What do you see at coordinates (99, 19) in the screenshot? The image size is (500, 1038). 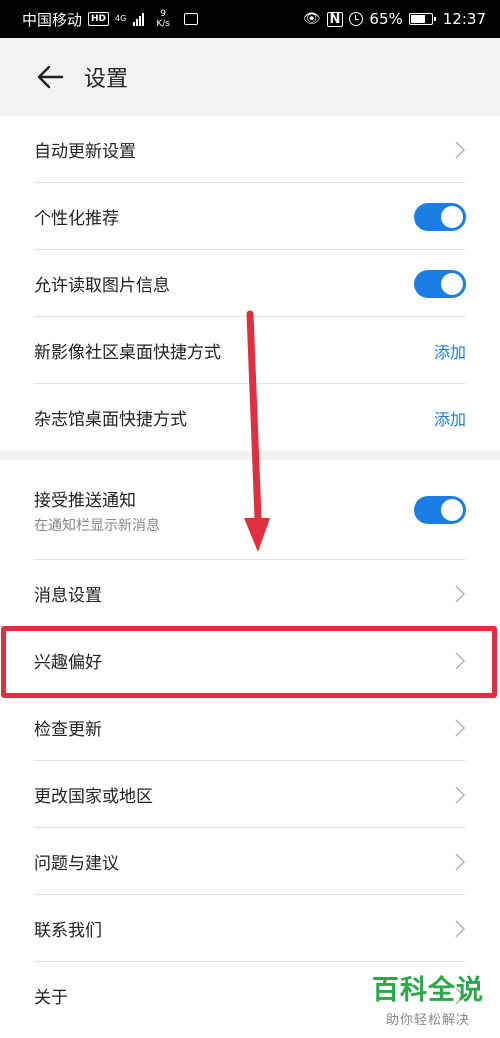 I see `hd-icon: HD` at bounding box center [99, 19].